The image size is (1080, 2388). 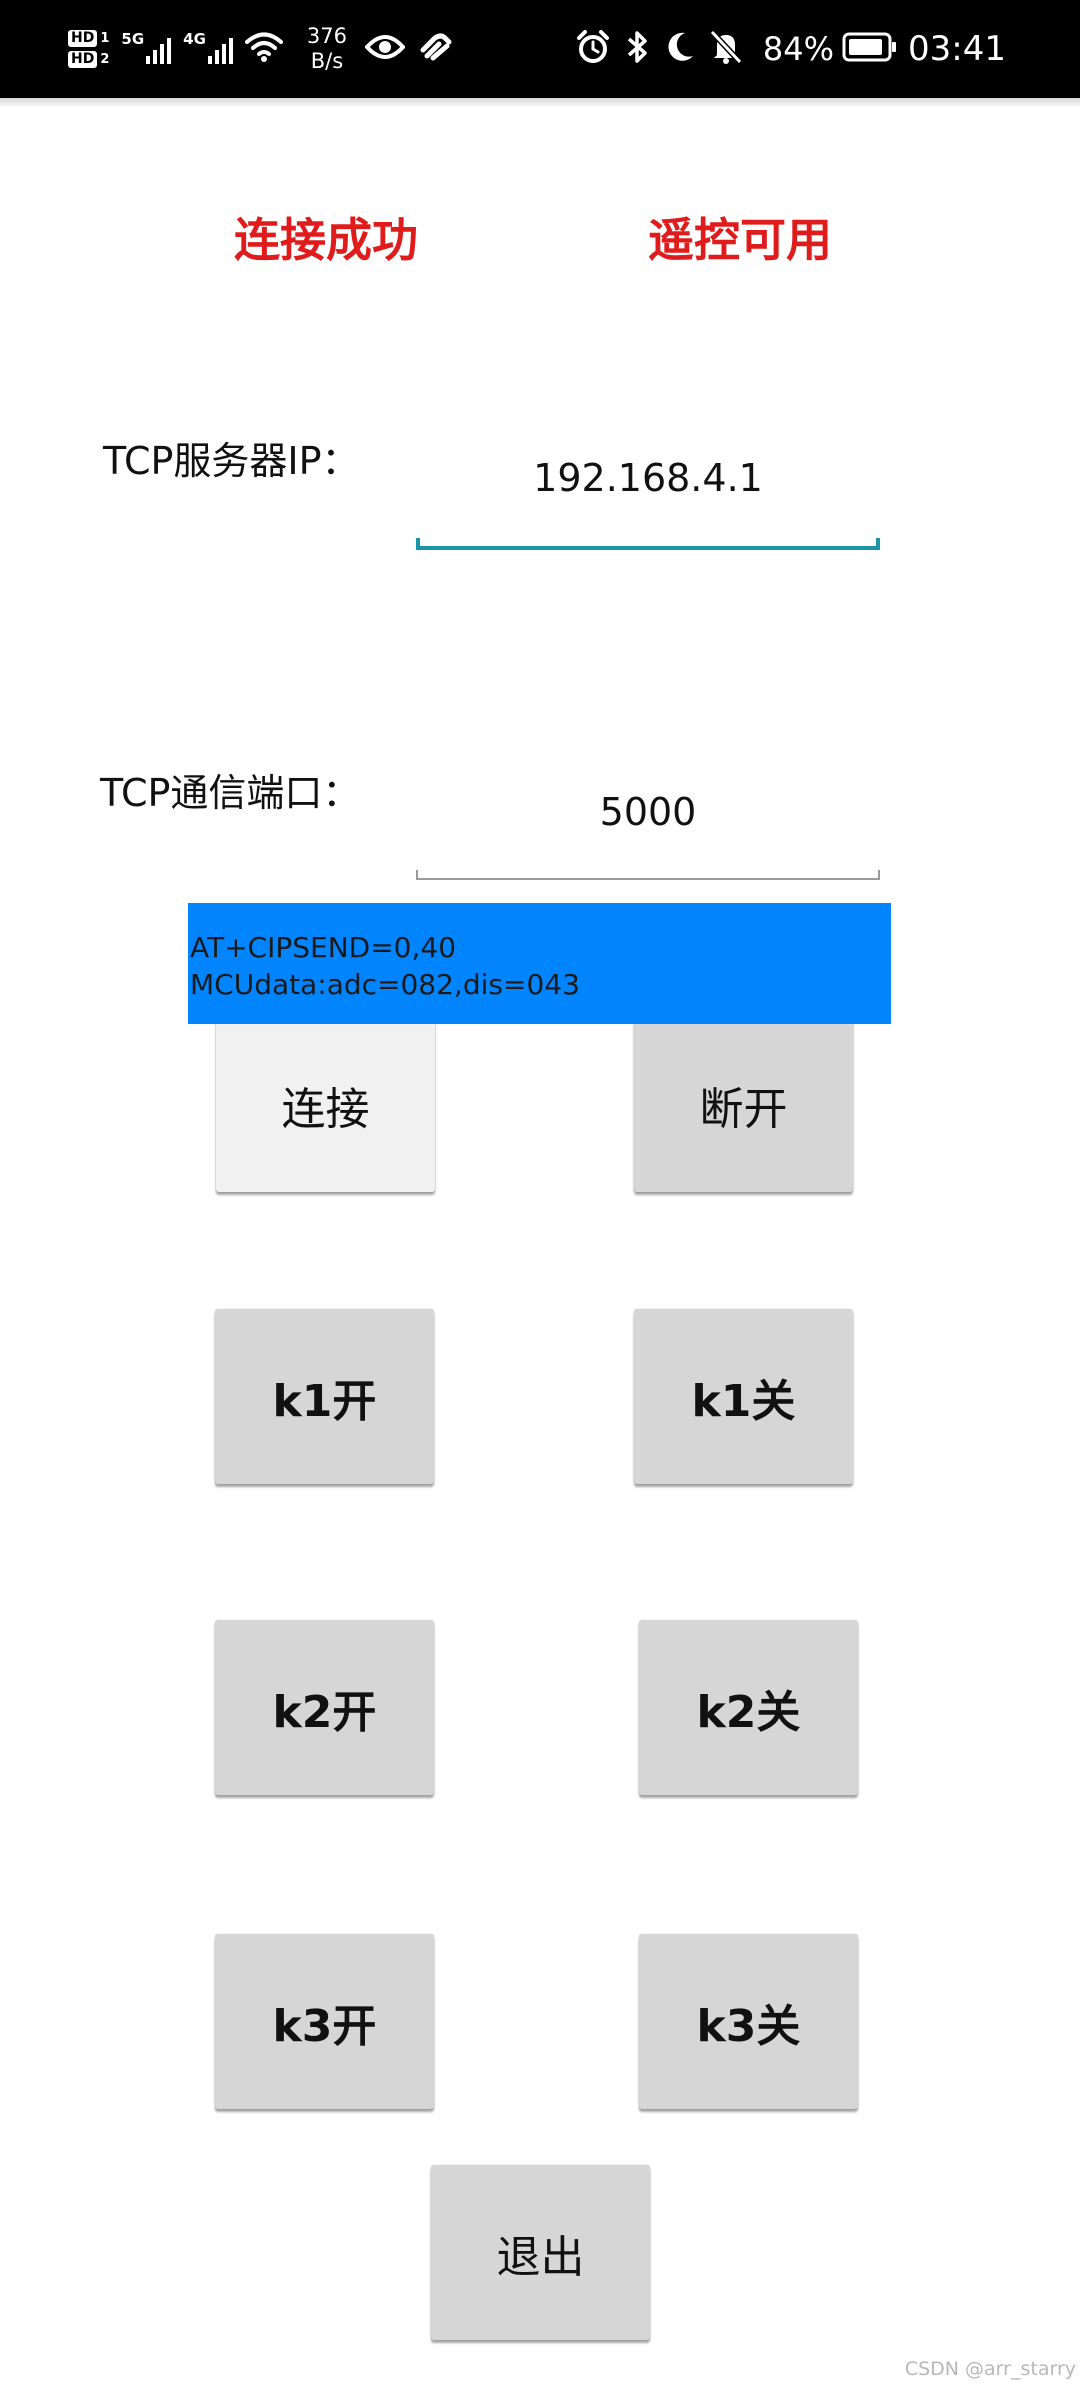 I want to click on exit-button: 退出, so click(x=540, y=2252).